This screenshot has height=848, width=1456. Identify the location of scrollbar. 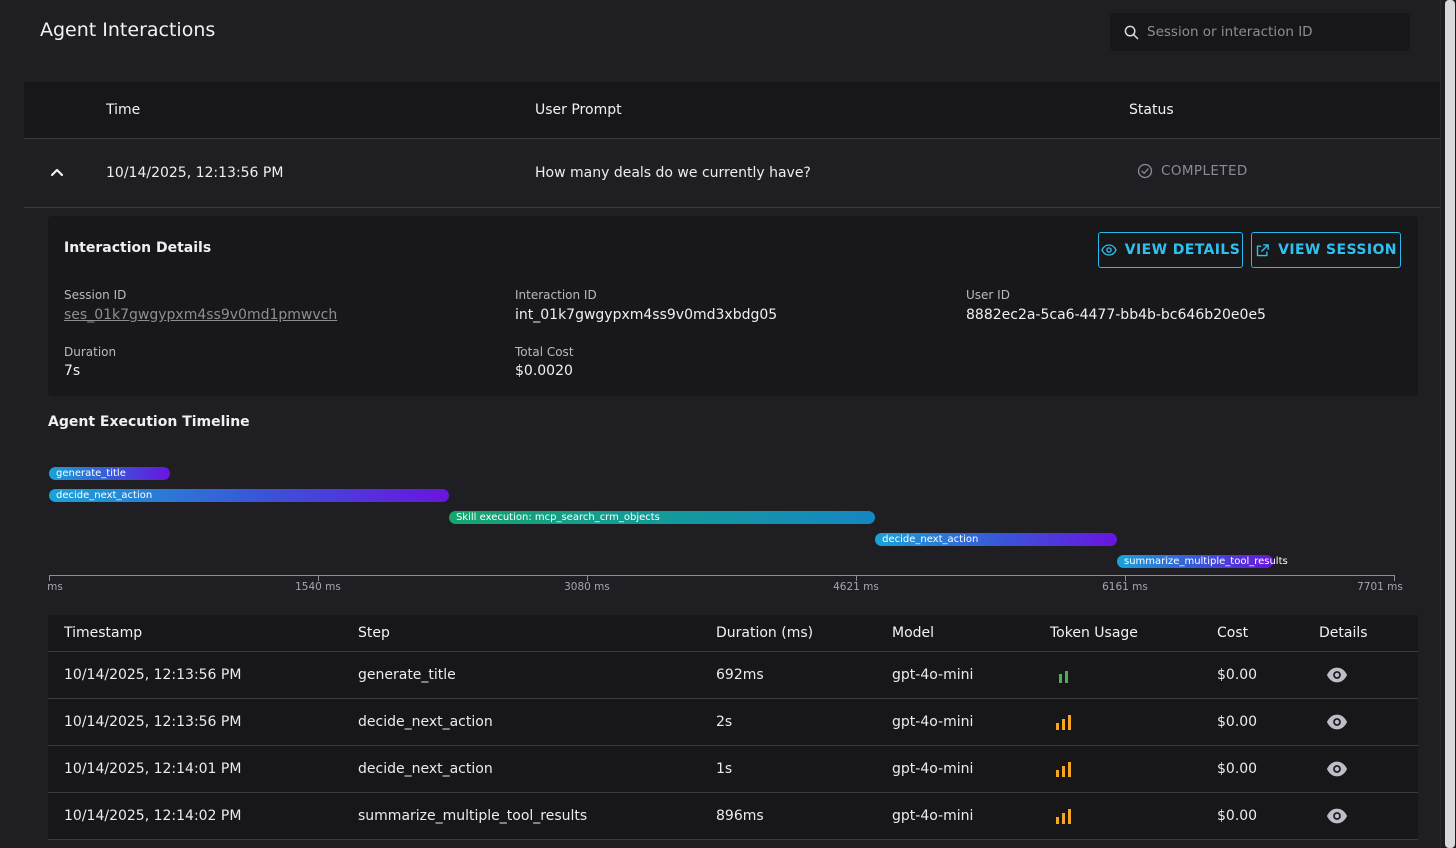
(1448, 424).